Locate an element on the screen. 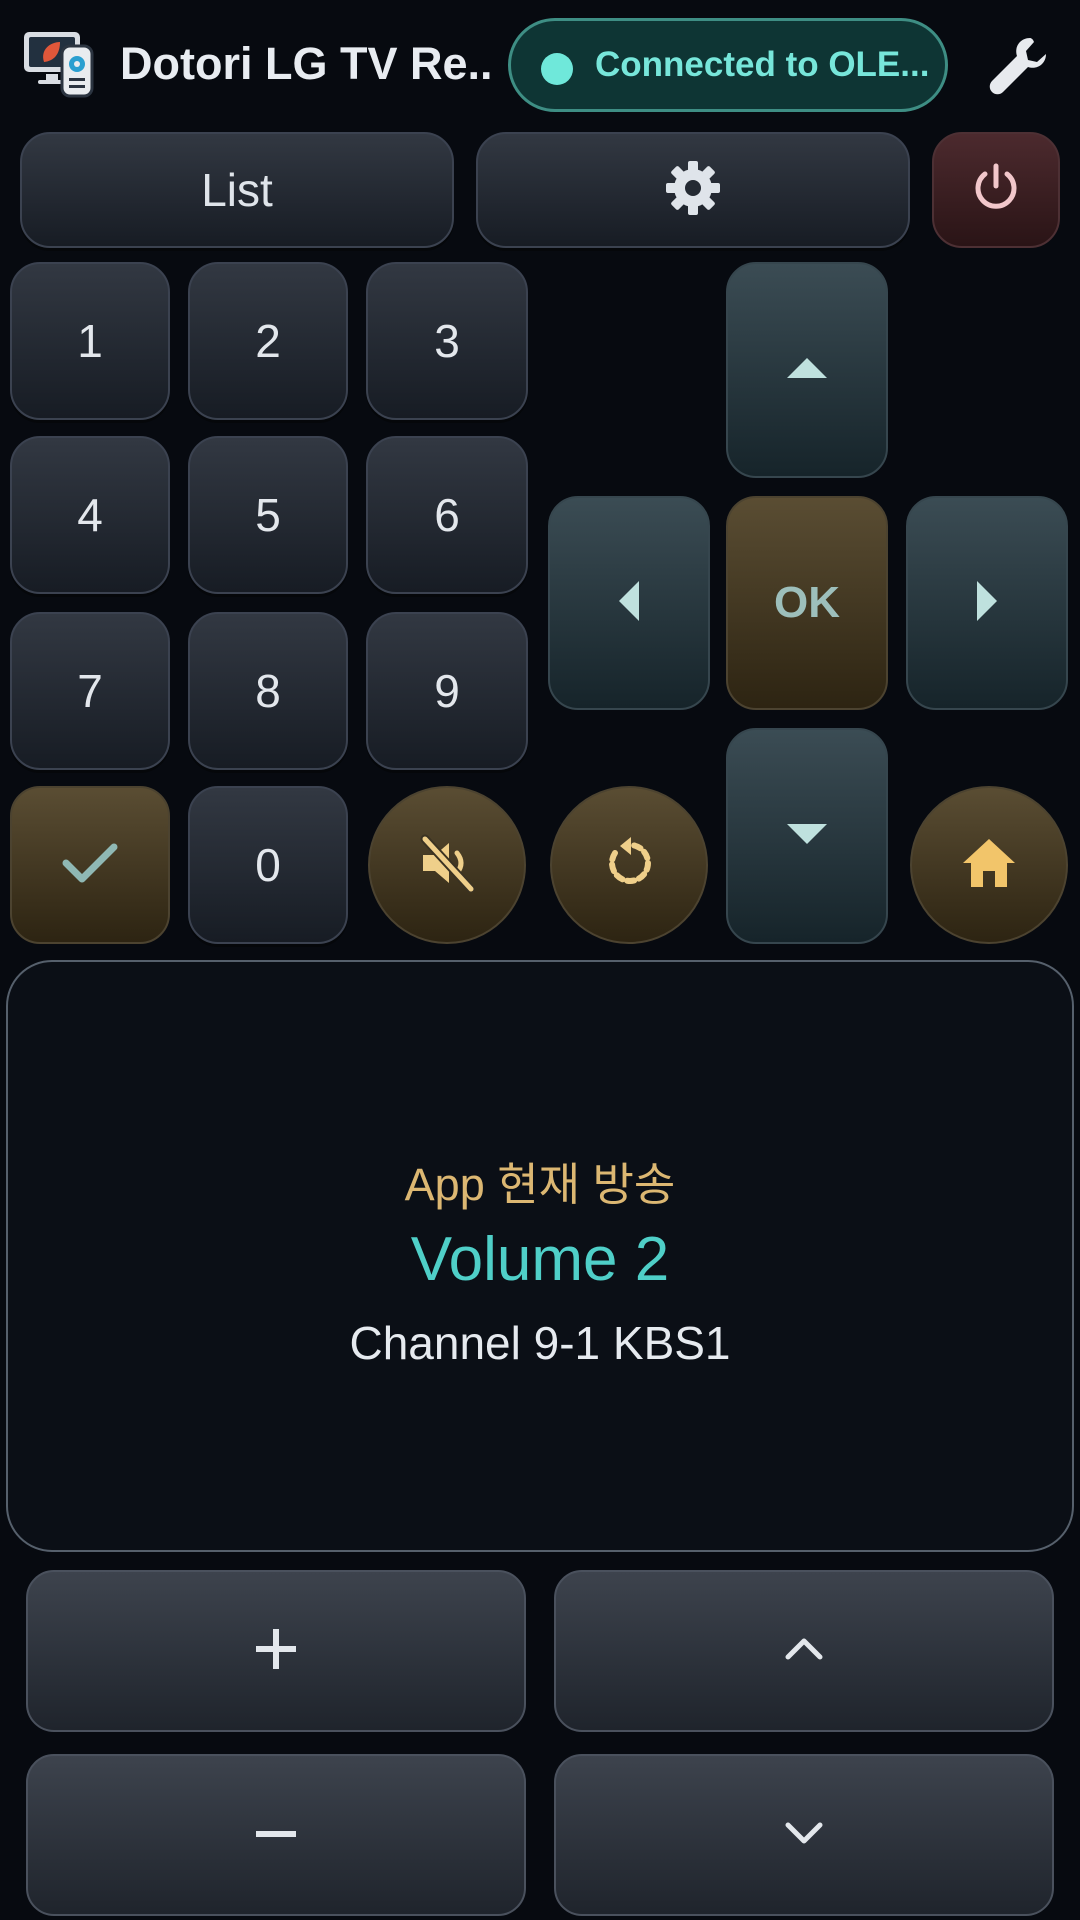 The height and width of the screenshot is (1920, 1080). app-icon is located at coordinates (60, 63).